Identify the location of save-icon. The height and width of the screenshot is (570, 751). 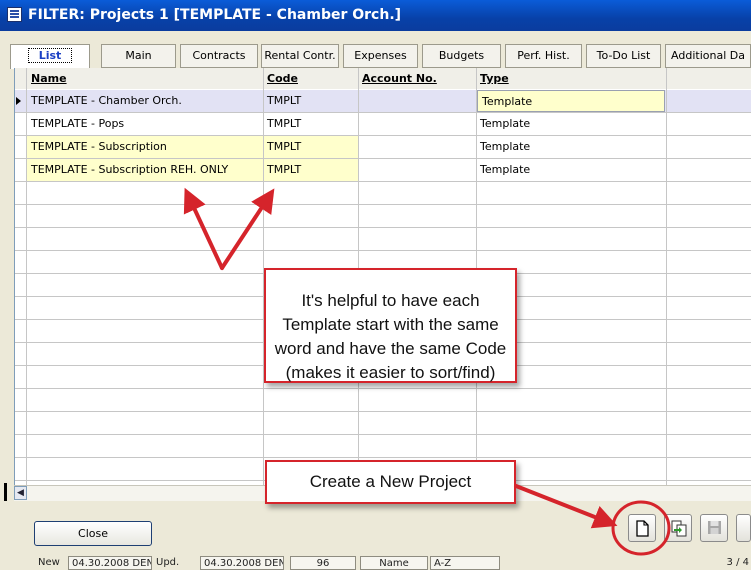
(714, 527).